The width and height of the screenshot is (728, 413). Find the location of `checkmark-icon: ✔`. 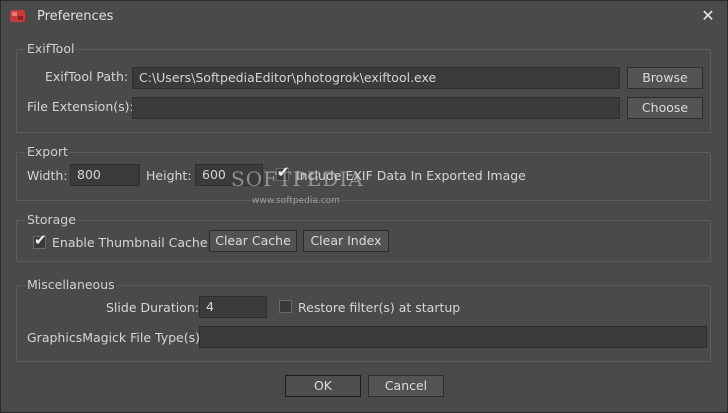

checkmark-icon: ✔ is located at coordinates (40, 240).